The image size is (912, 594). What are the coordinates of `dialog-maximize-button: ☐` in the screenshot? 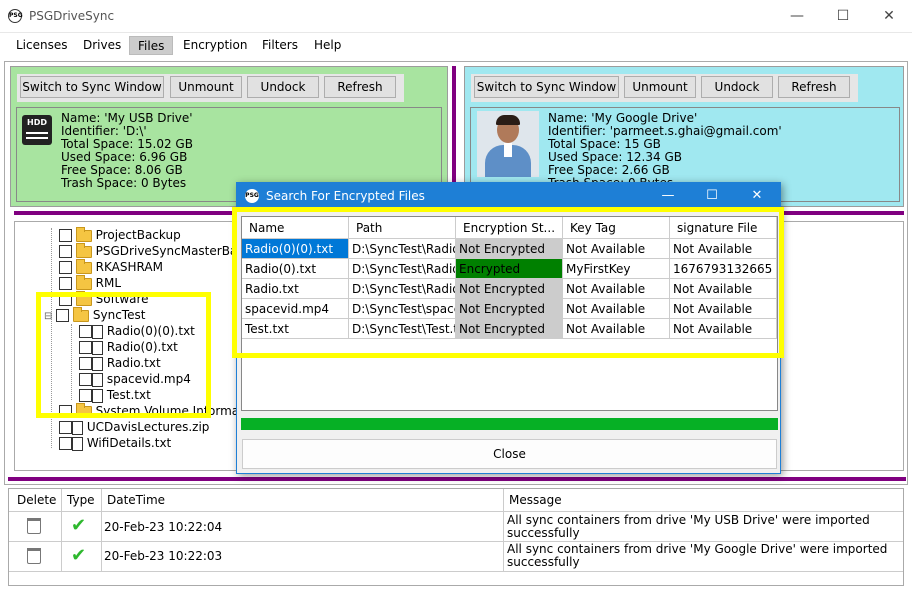 It's located at (712, 196).